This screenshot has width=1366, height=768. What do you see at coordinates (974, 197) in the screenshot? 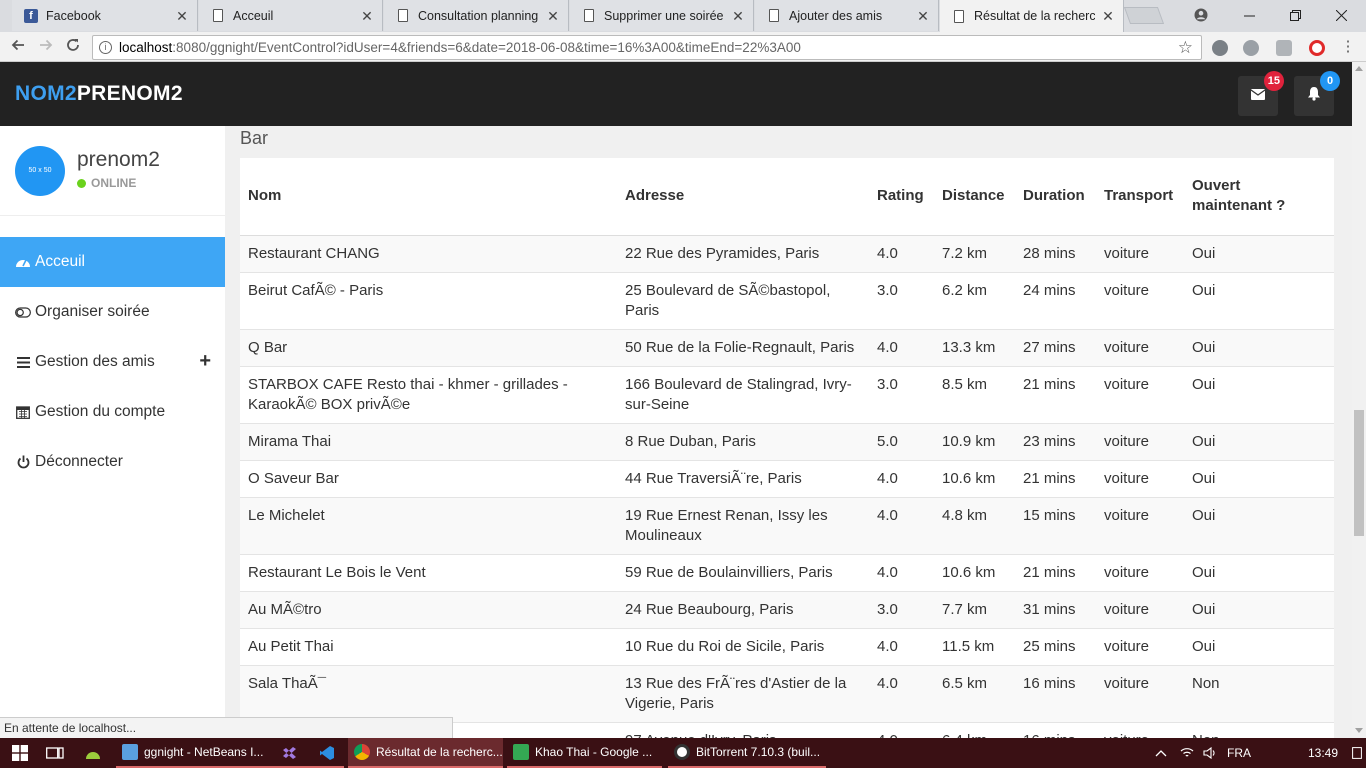
I see `column-header-distance: Distance` at bounding box center [974, 197].